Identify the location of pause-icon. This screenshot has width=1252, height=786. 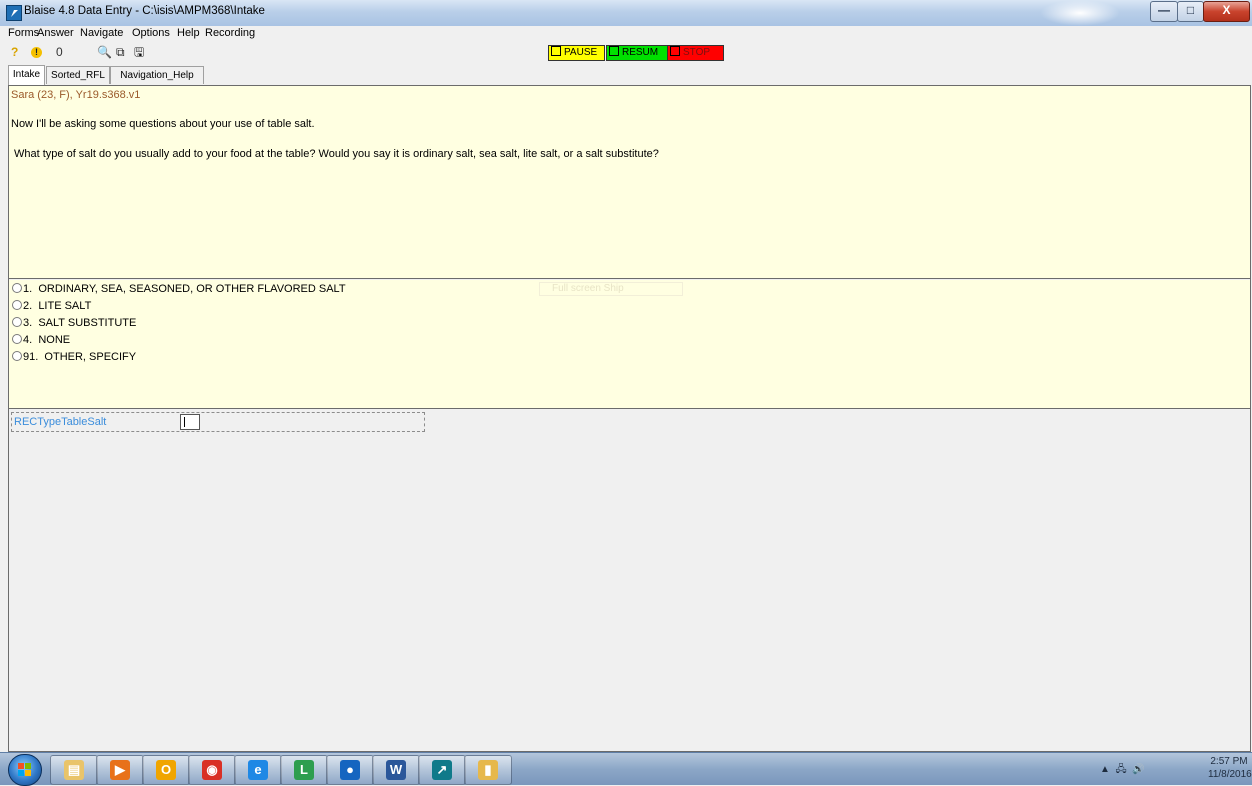
(556, 51).